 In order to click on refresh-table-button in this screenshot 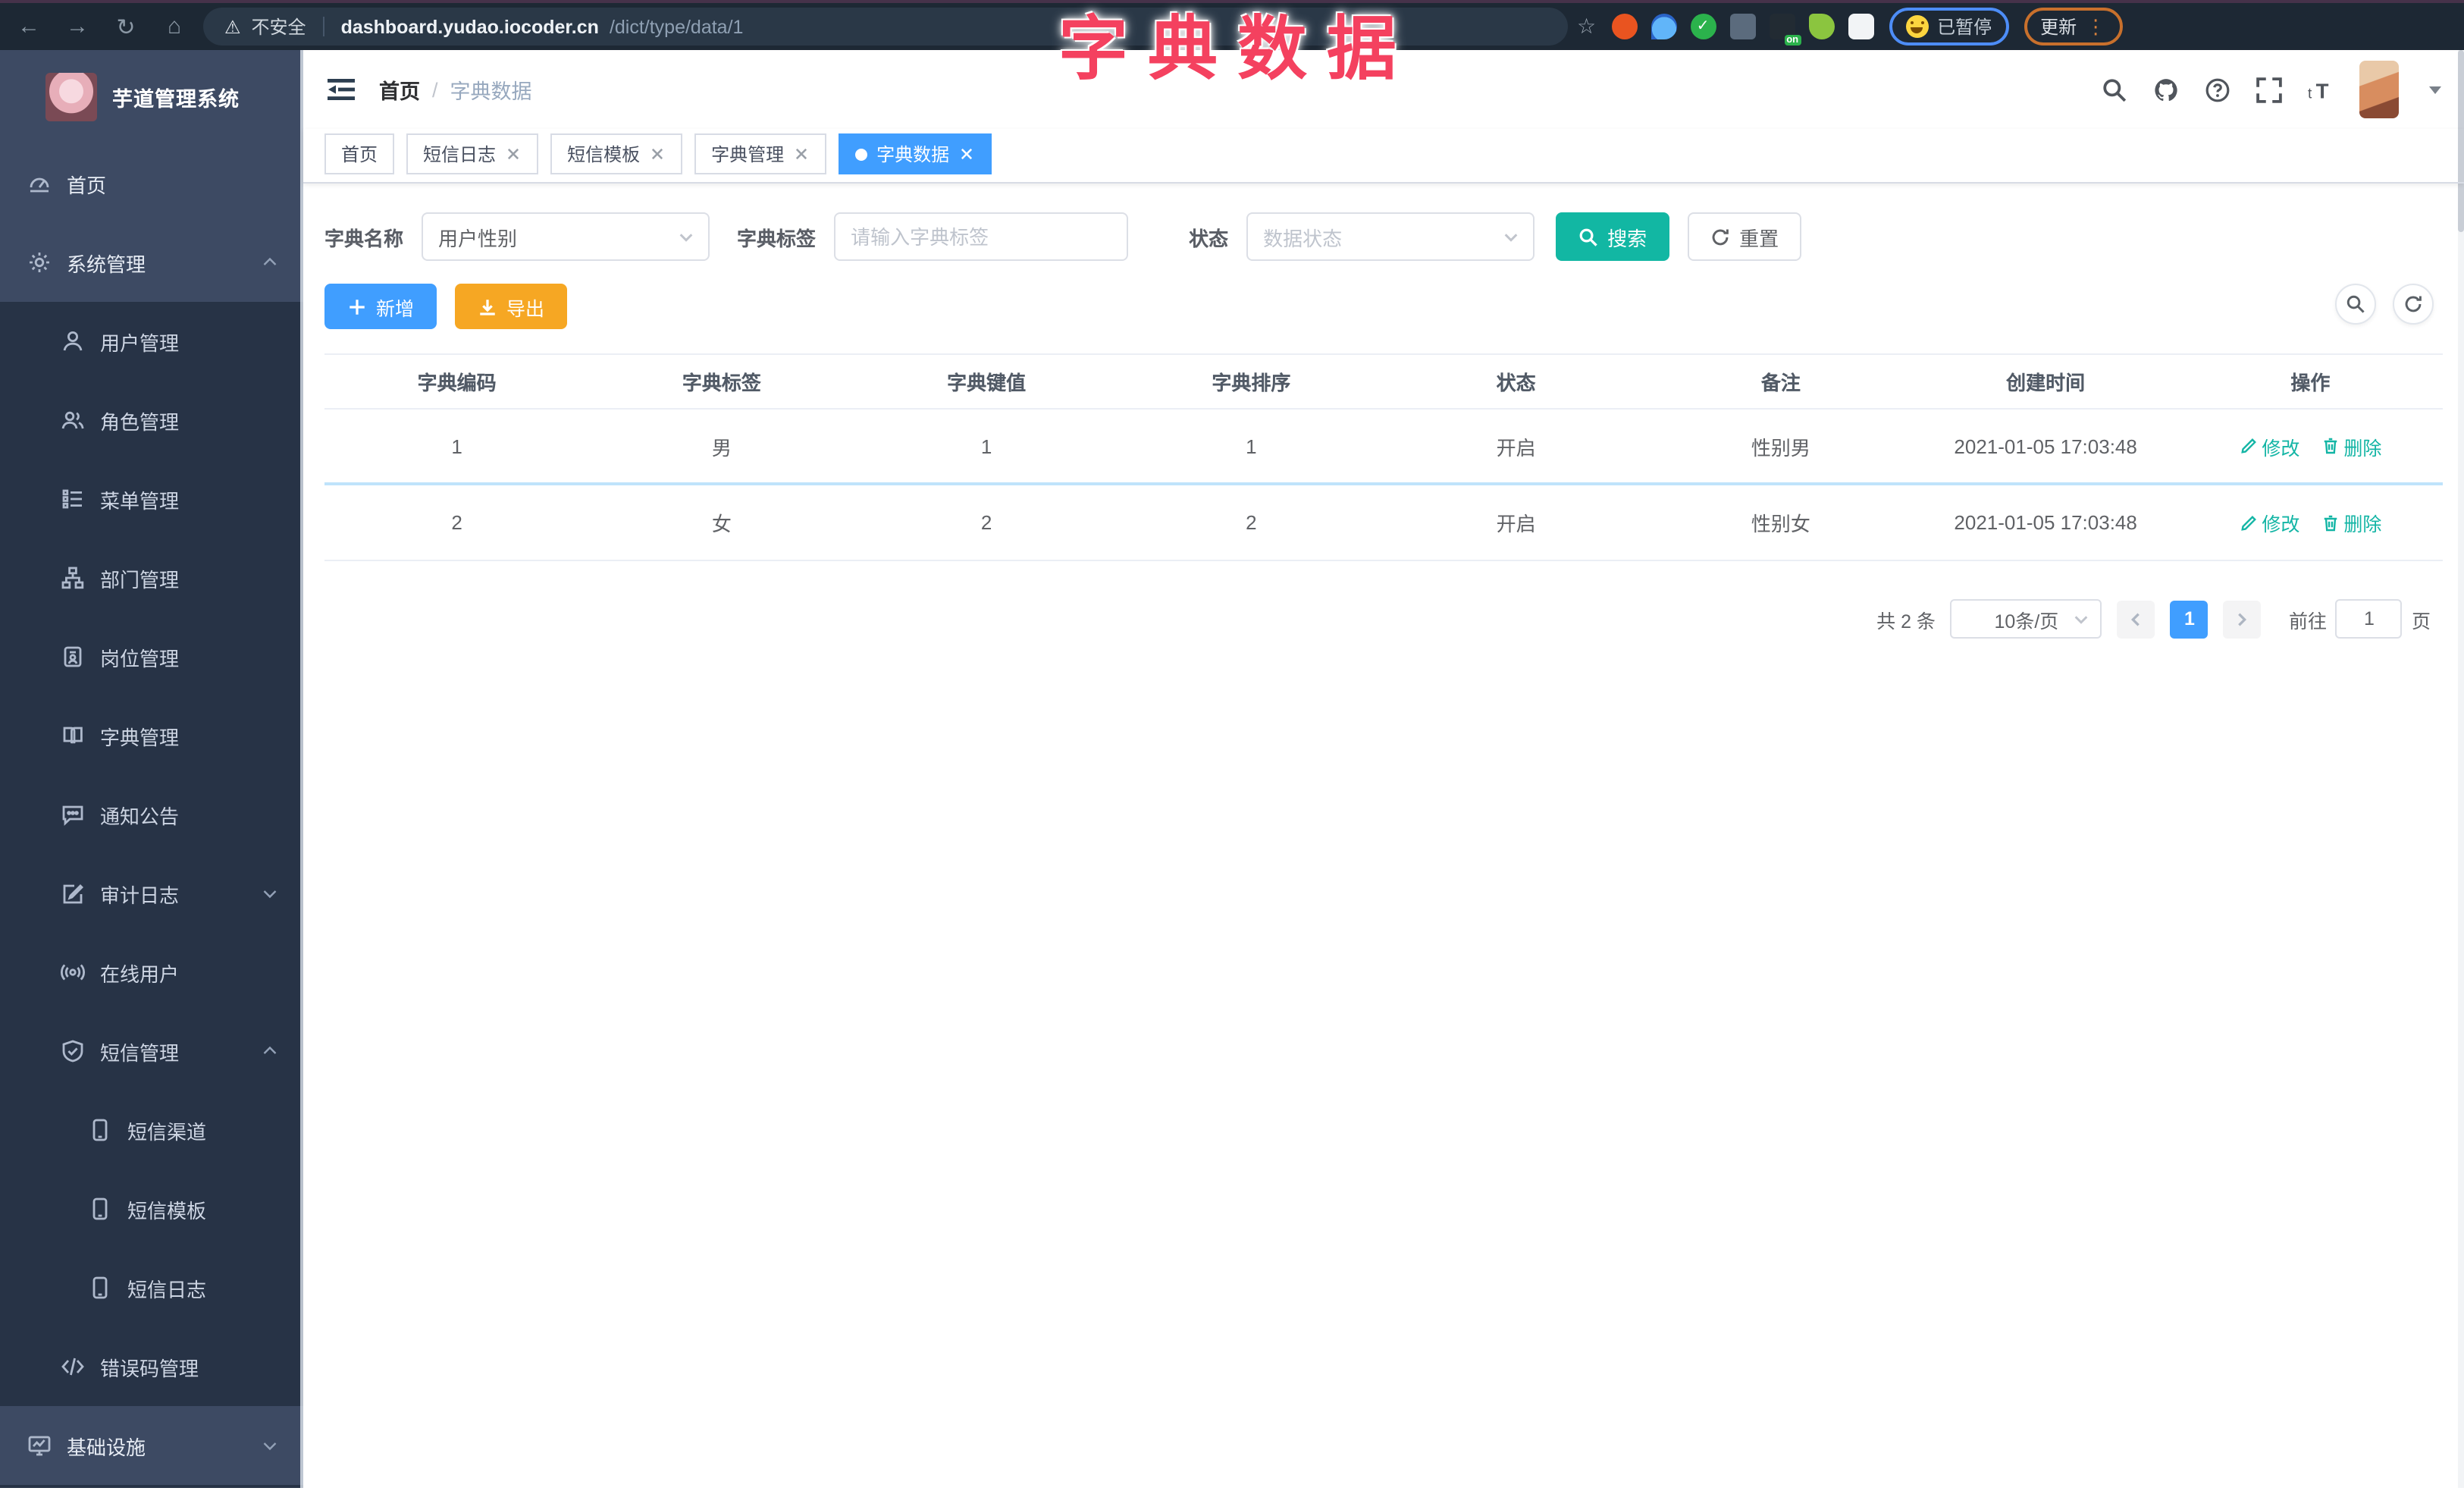, I will do `click(2414, 304)`.